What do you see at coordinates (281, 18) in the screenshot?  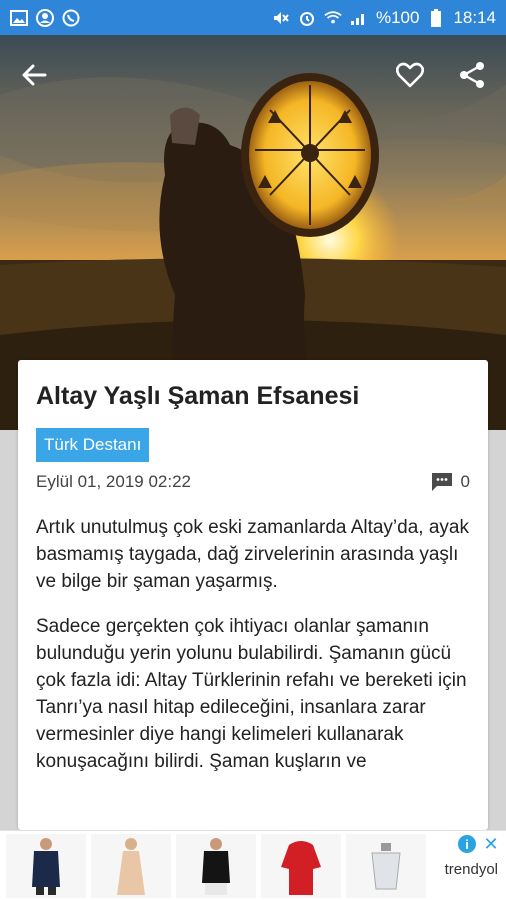 I see `mute-icon` at bounding box center [281, 18].